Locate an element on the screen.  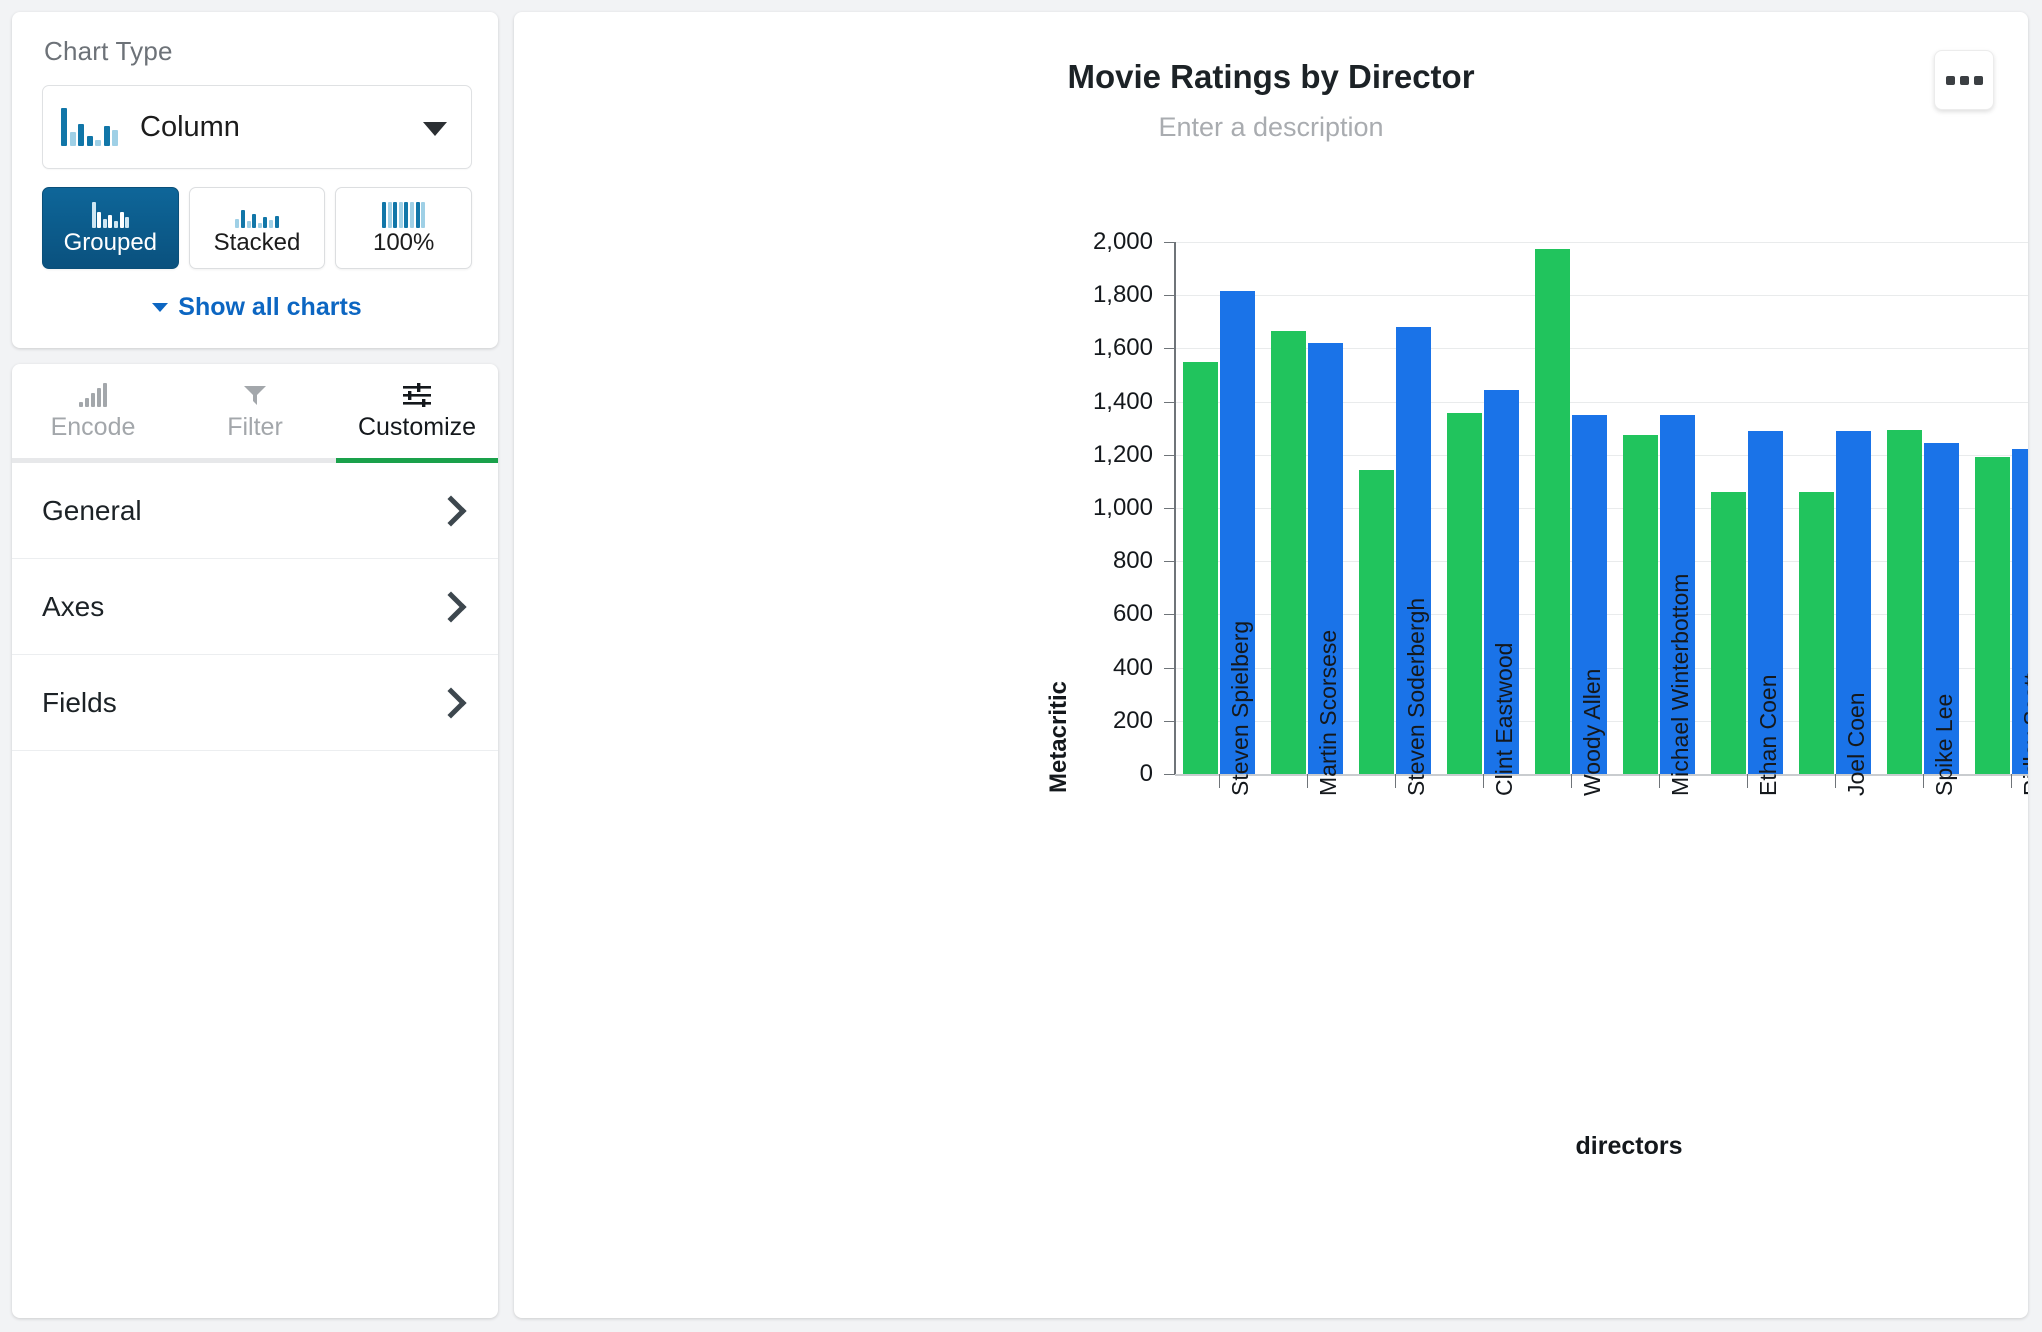
settings-tabs: Encode Filter Customize is located at coordinates (255, 411).